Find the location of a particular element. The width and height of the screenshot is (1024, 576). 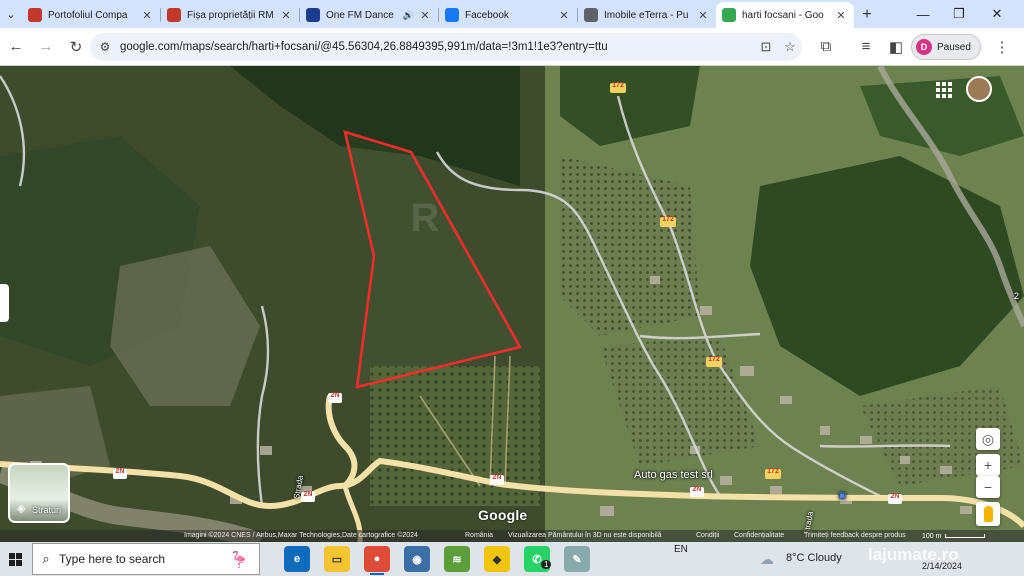

svg-text: R is located at coordinates (425, 218).